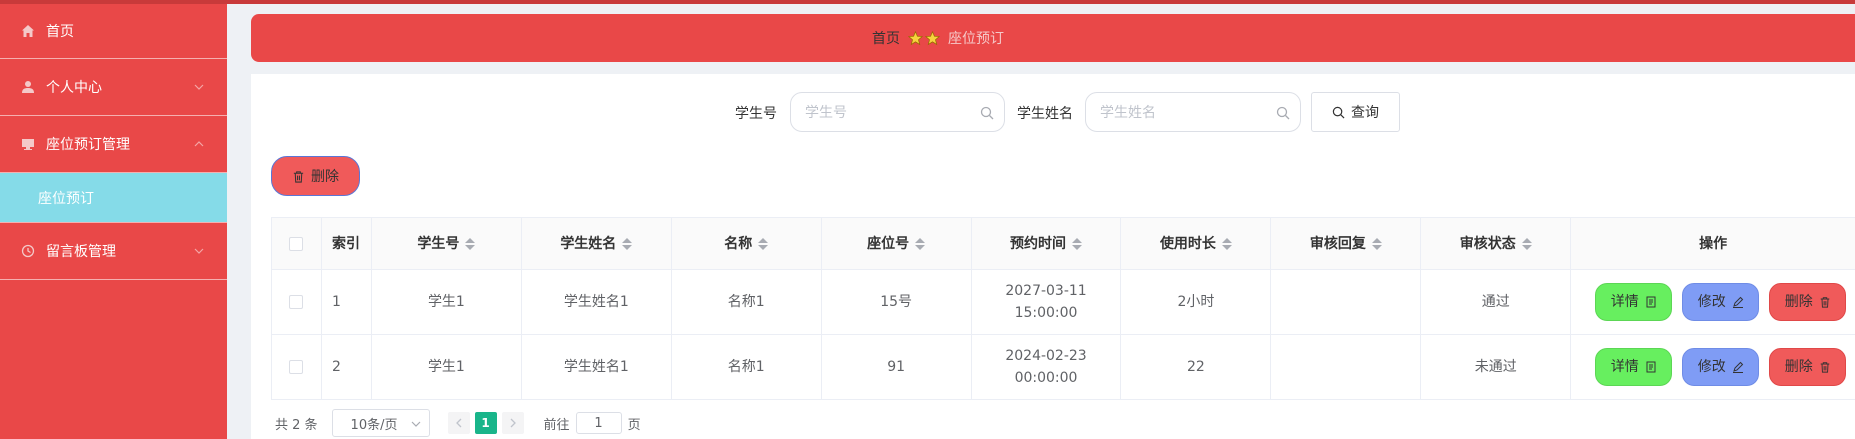 This screenshot has width=1855, height=439. What do you see at coordinates (747, 302) in the screenshot?
I see `cell-name: 名称1` at bounding box center [747, 302].